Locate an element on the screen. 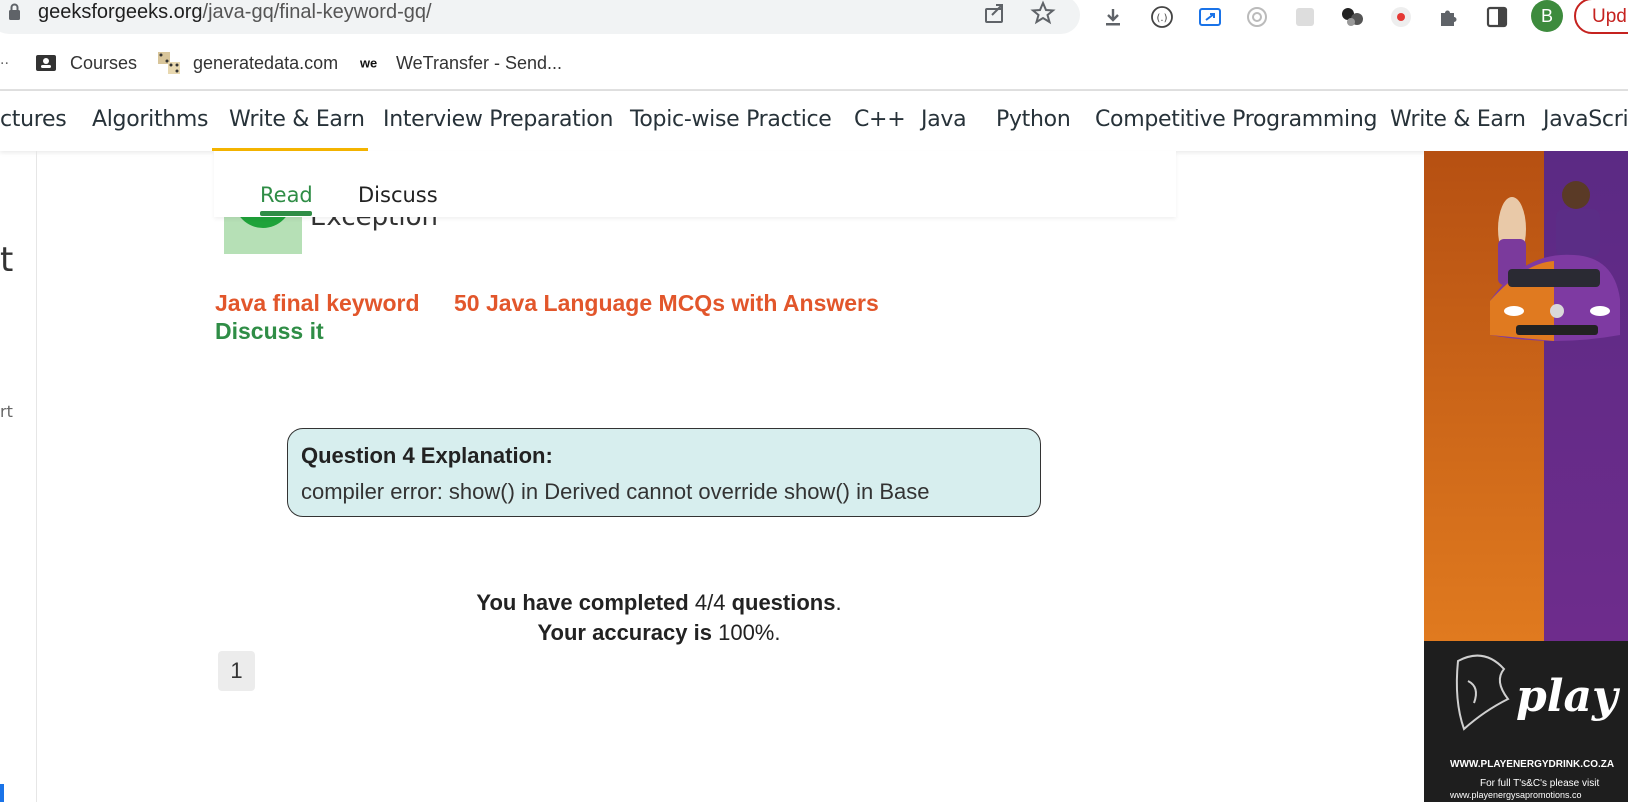  nav-item-interview-preparation: Interview Preparation is located at coordinates (498, 119).